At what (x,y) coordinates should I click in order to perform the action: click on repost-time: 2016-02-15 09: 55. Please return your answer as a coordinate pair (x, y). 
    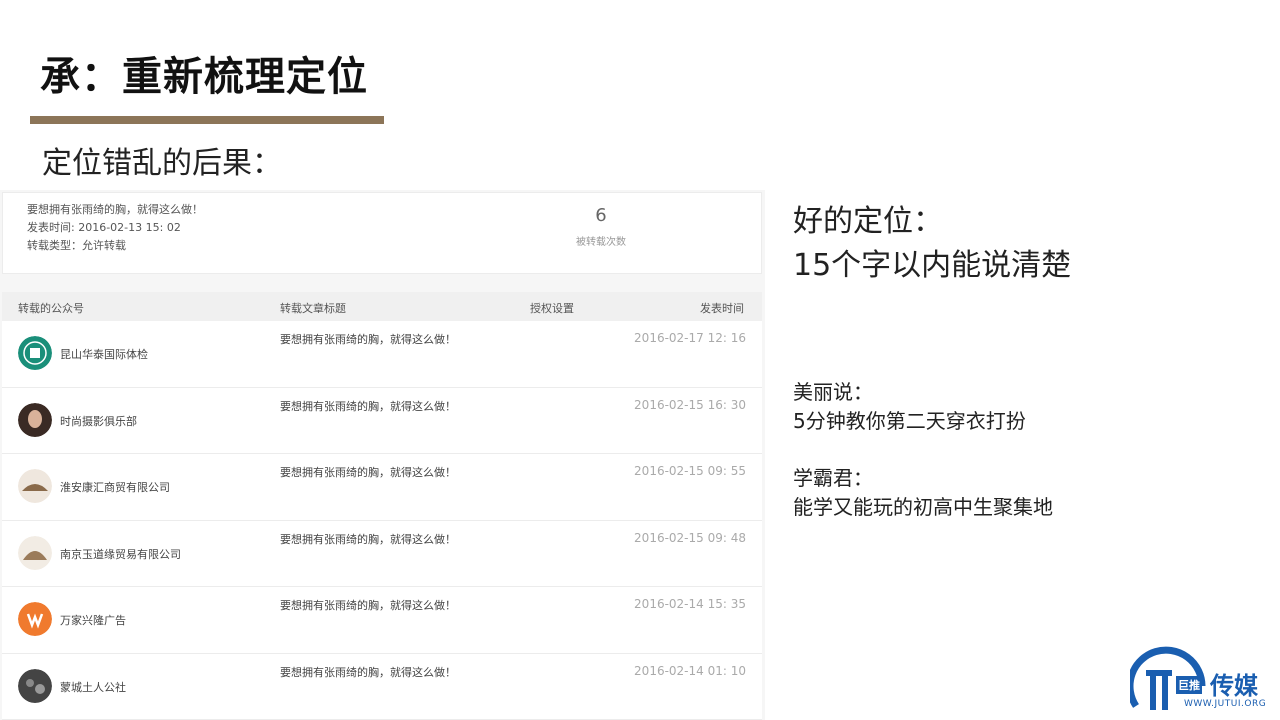
    Looking at the image, I should click on (690, 471).